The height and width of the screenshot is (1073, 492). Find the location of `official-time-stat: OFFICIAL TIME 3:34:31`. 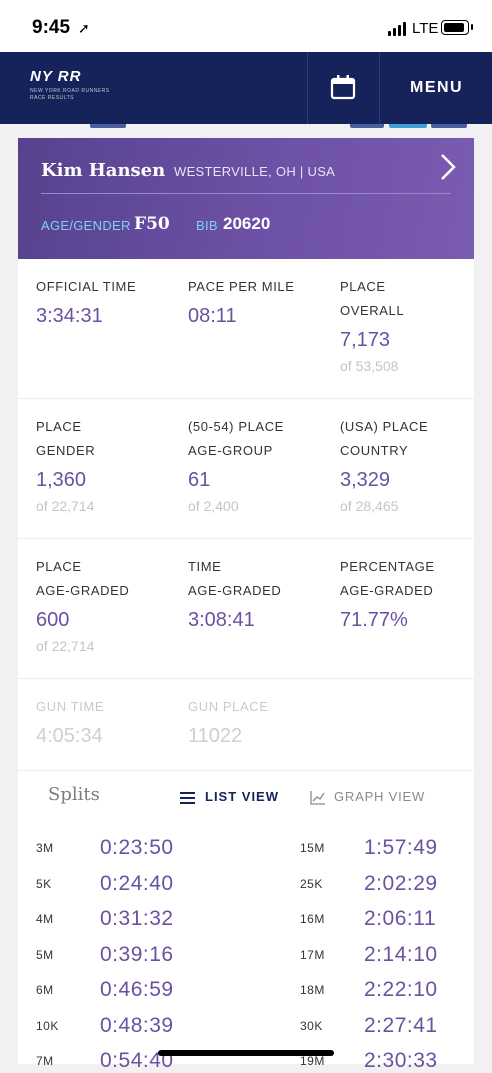

official-time-stat: OFFICIAL TIME 3:34:31 is located at coordinates (86, 303).